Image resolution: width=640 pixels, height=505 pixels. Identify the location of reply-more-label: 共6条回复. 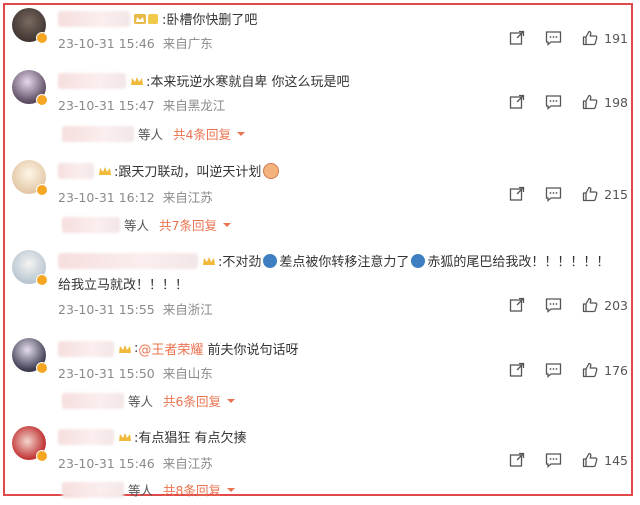
(192, 401).